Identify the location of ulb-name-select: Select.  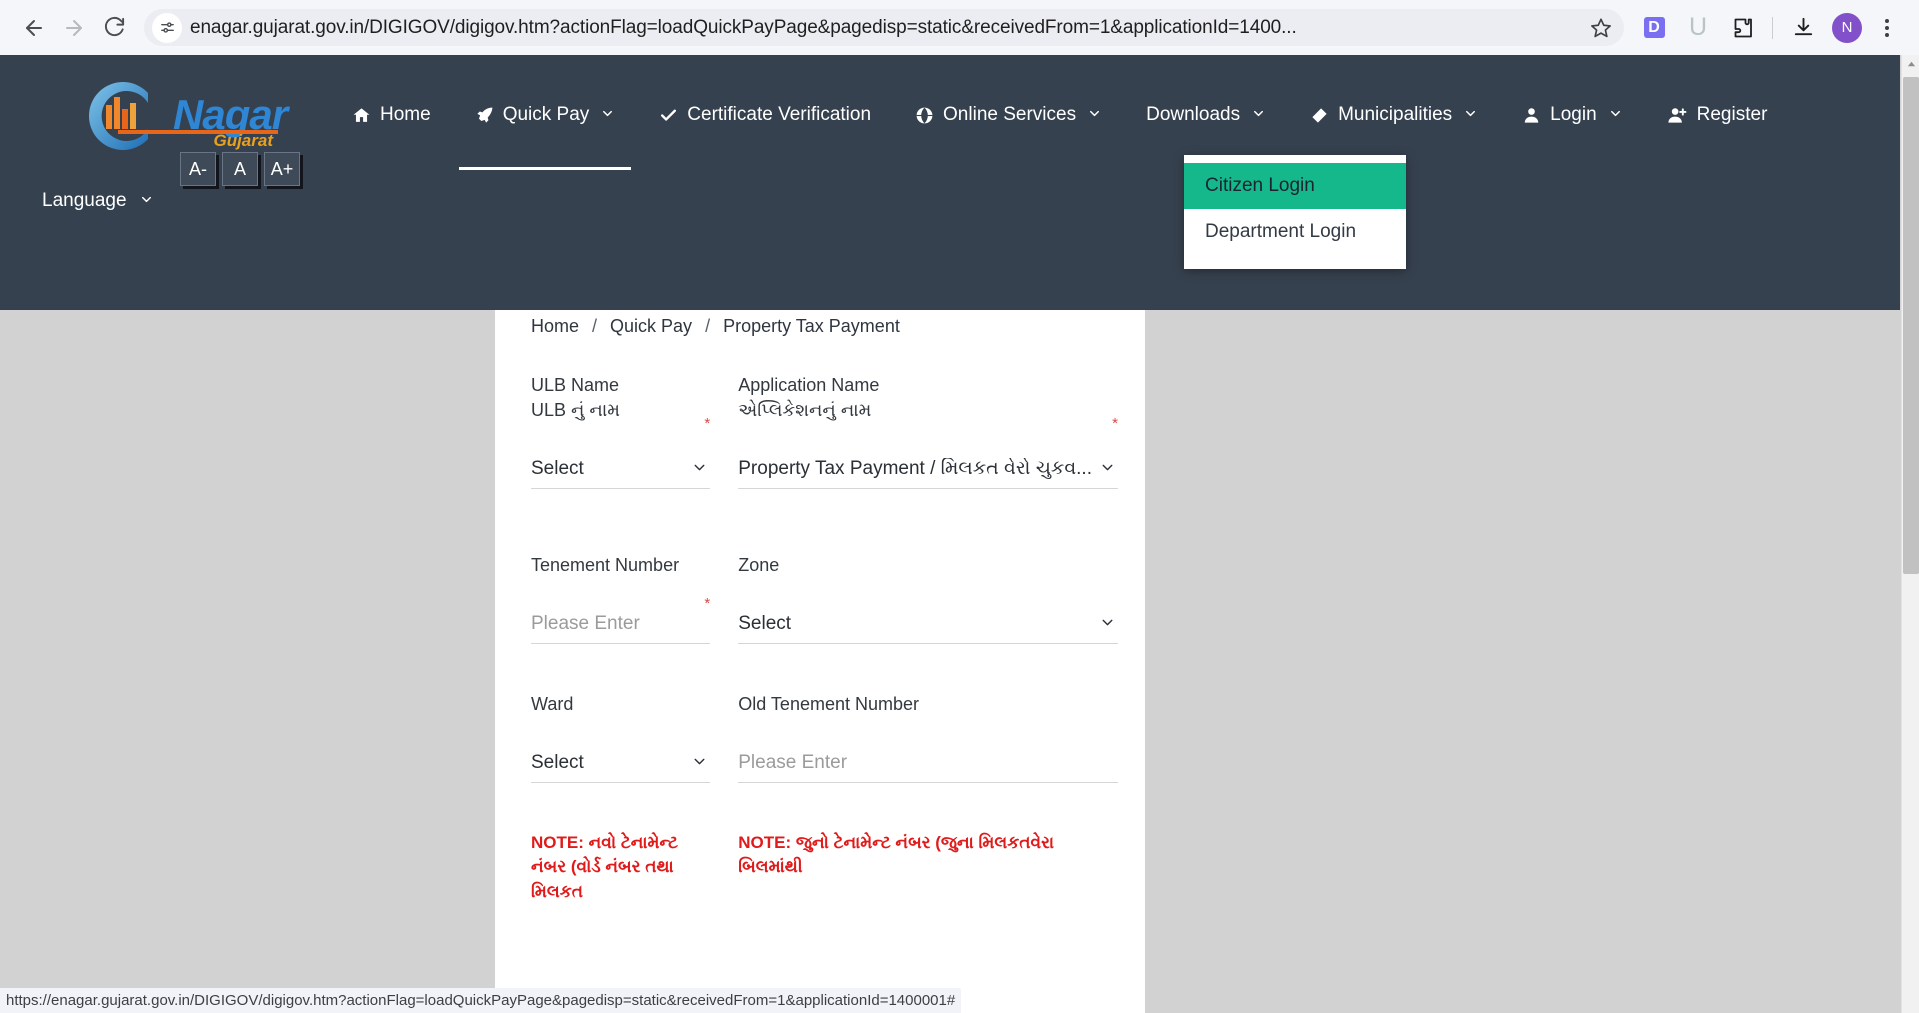
(621, 470).